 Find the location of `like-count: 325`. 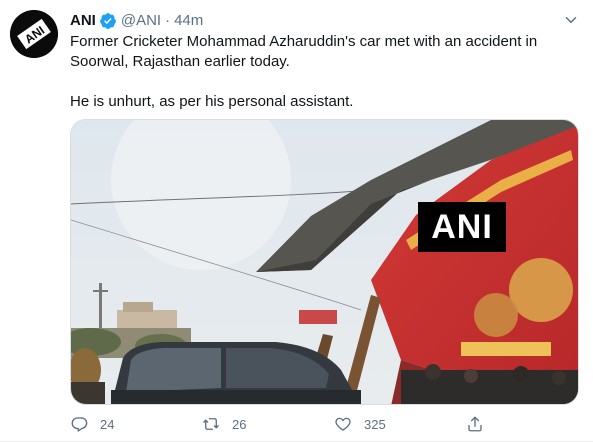

like-count: 325 is located at coordinates (375, 424).